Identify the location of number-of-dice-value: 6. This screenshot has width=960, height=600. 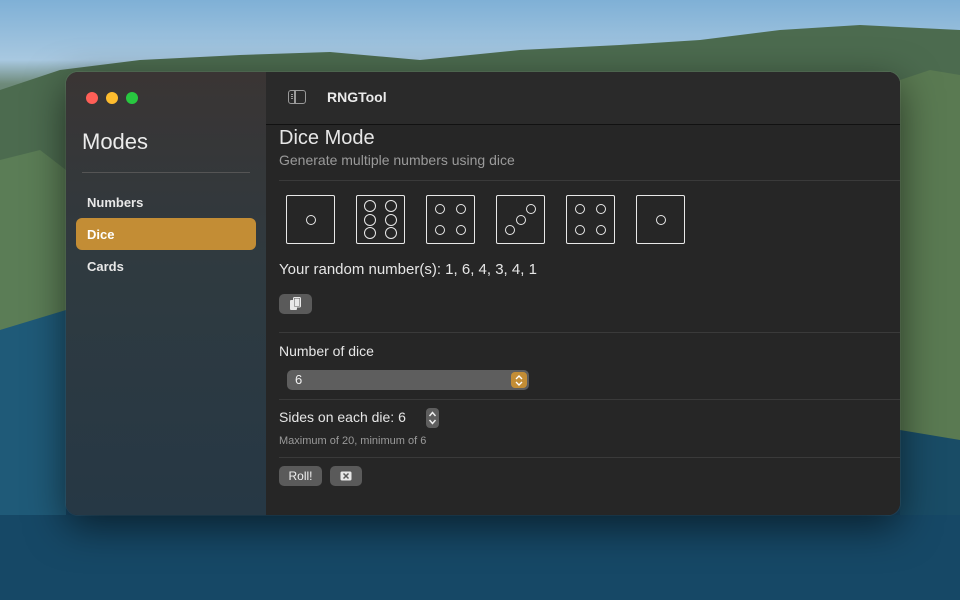
(299, 379).